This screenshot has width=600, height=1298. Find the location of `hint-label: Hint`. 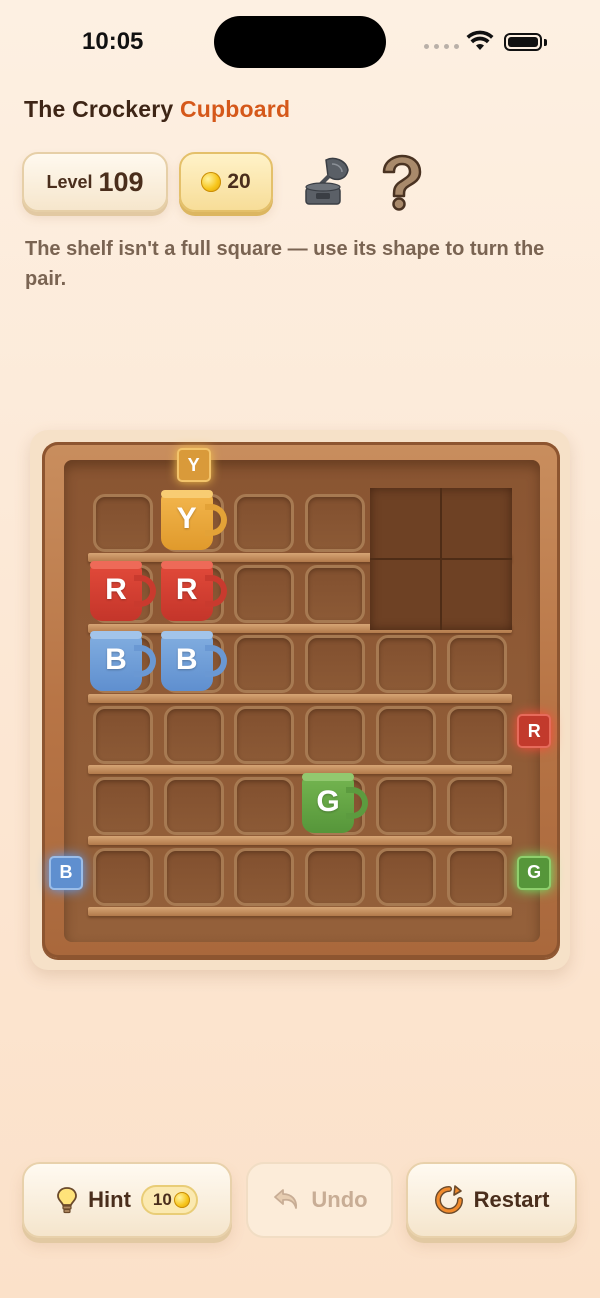

hint-label: Hint is located at coordinates (109, 1199).